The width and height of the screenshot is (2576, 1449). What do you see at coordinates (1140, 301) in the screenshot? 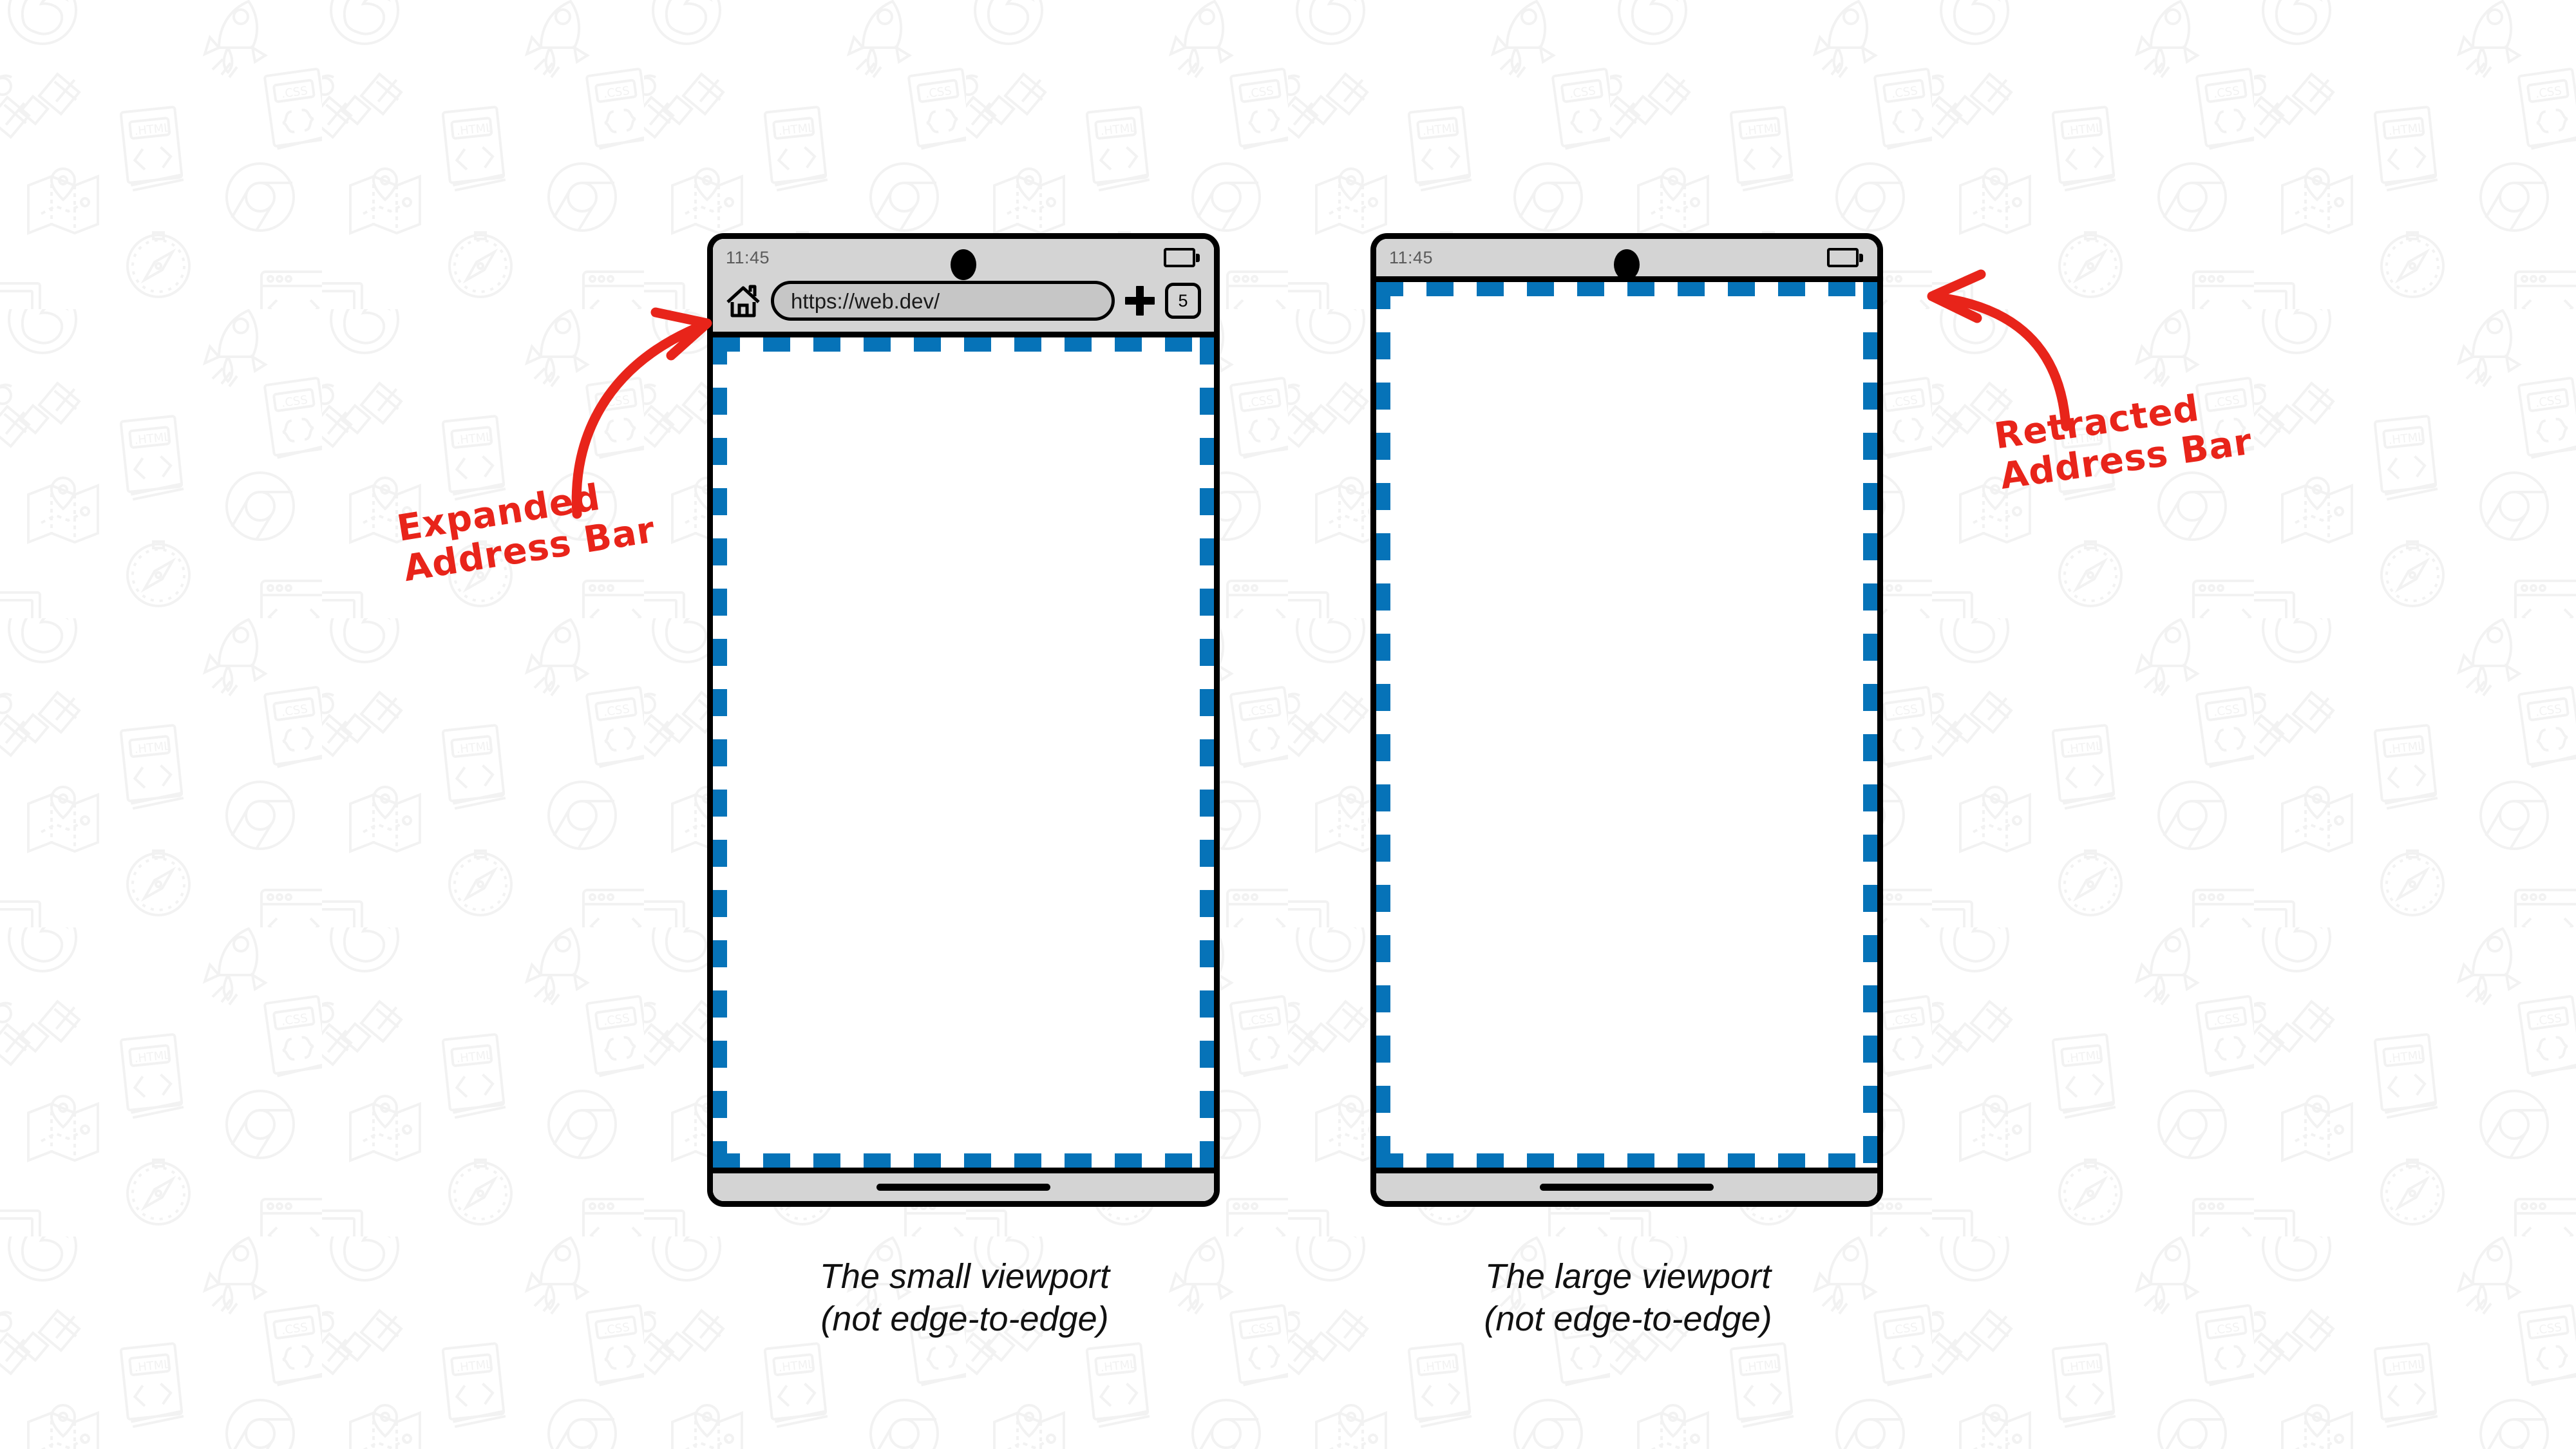
I see `plus-icon` at bounding box center [1140, 301].